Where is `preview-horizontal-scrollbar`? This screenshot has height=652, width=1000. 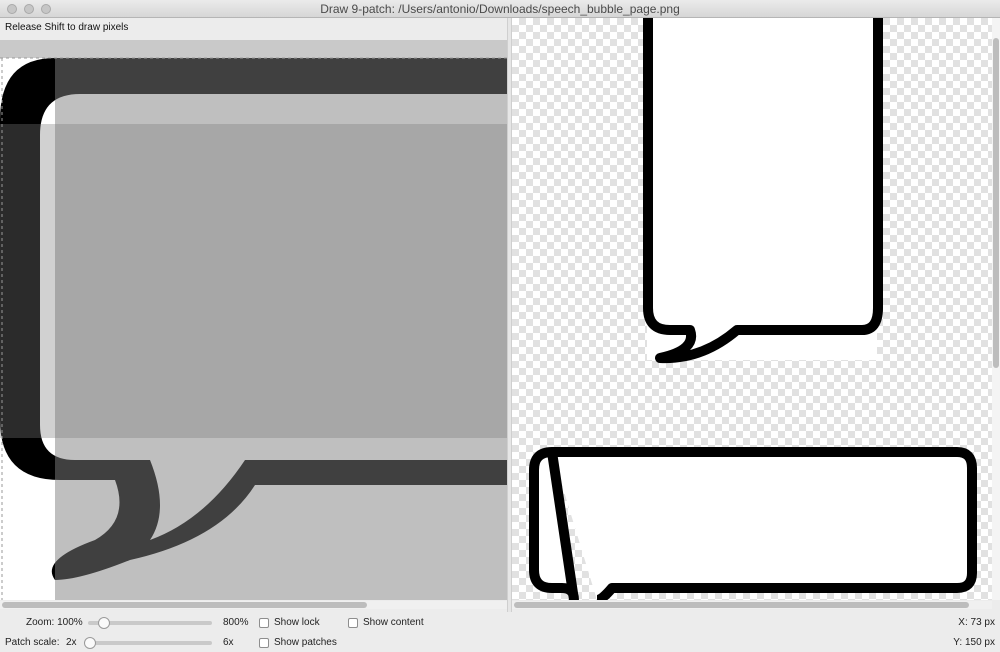 preview-horizontal-scrollbar is located at coordinates (752, 605).